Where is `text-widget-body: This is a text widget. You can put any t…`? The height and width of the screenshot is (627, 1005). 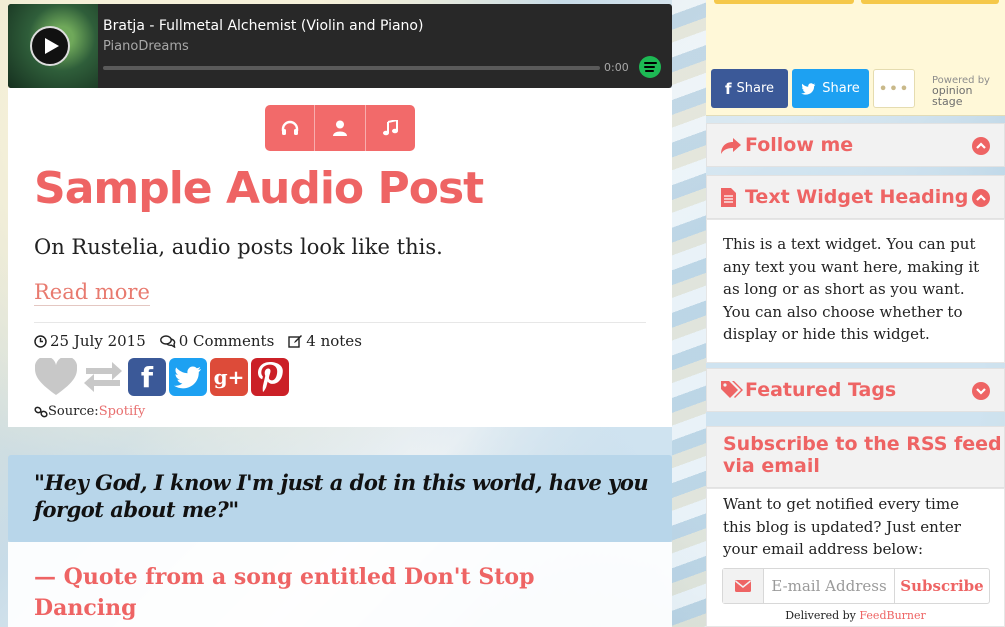
text-widget-body: This is a text widget. You can put any t… is located at coordinates (855, 291).